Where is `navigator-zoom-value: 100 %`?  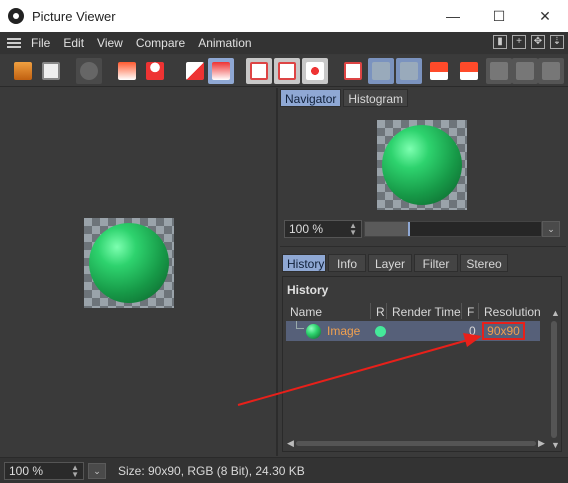 navigator-zoom-value: 100 % is located at coordinates (306, 229).